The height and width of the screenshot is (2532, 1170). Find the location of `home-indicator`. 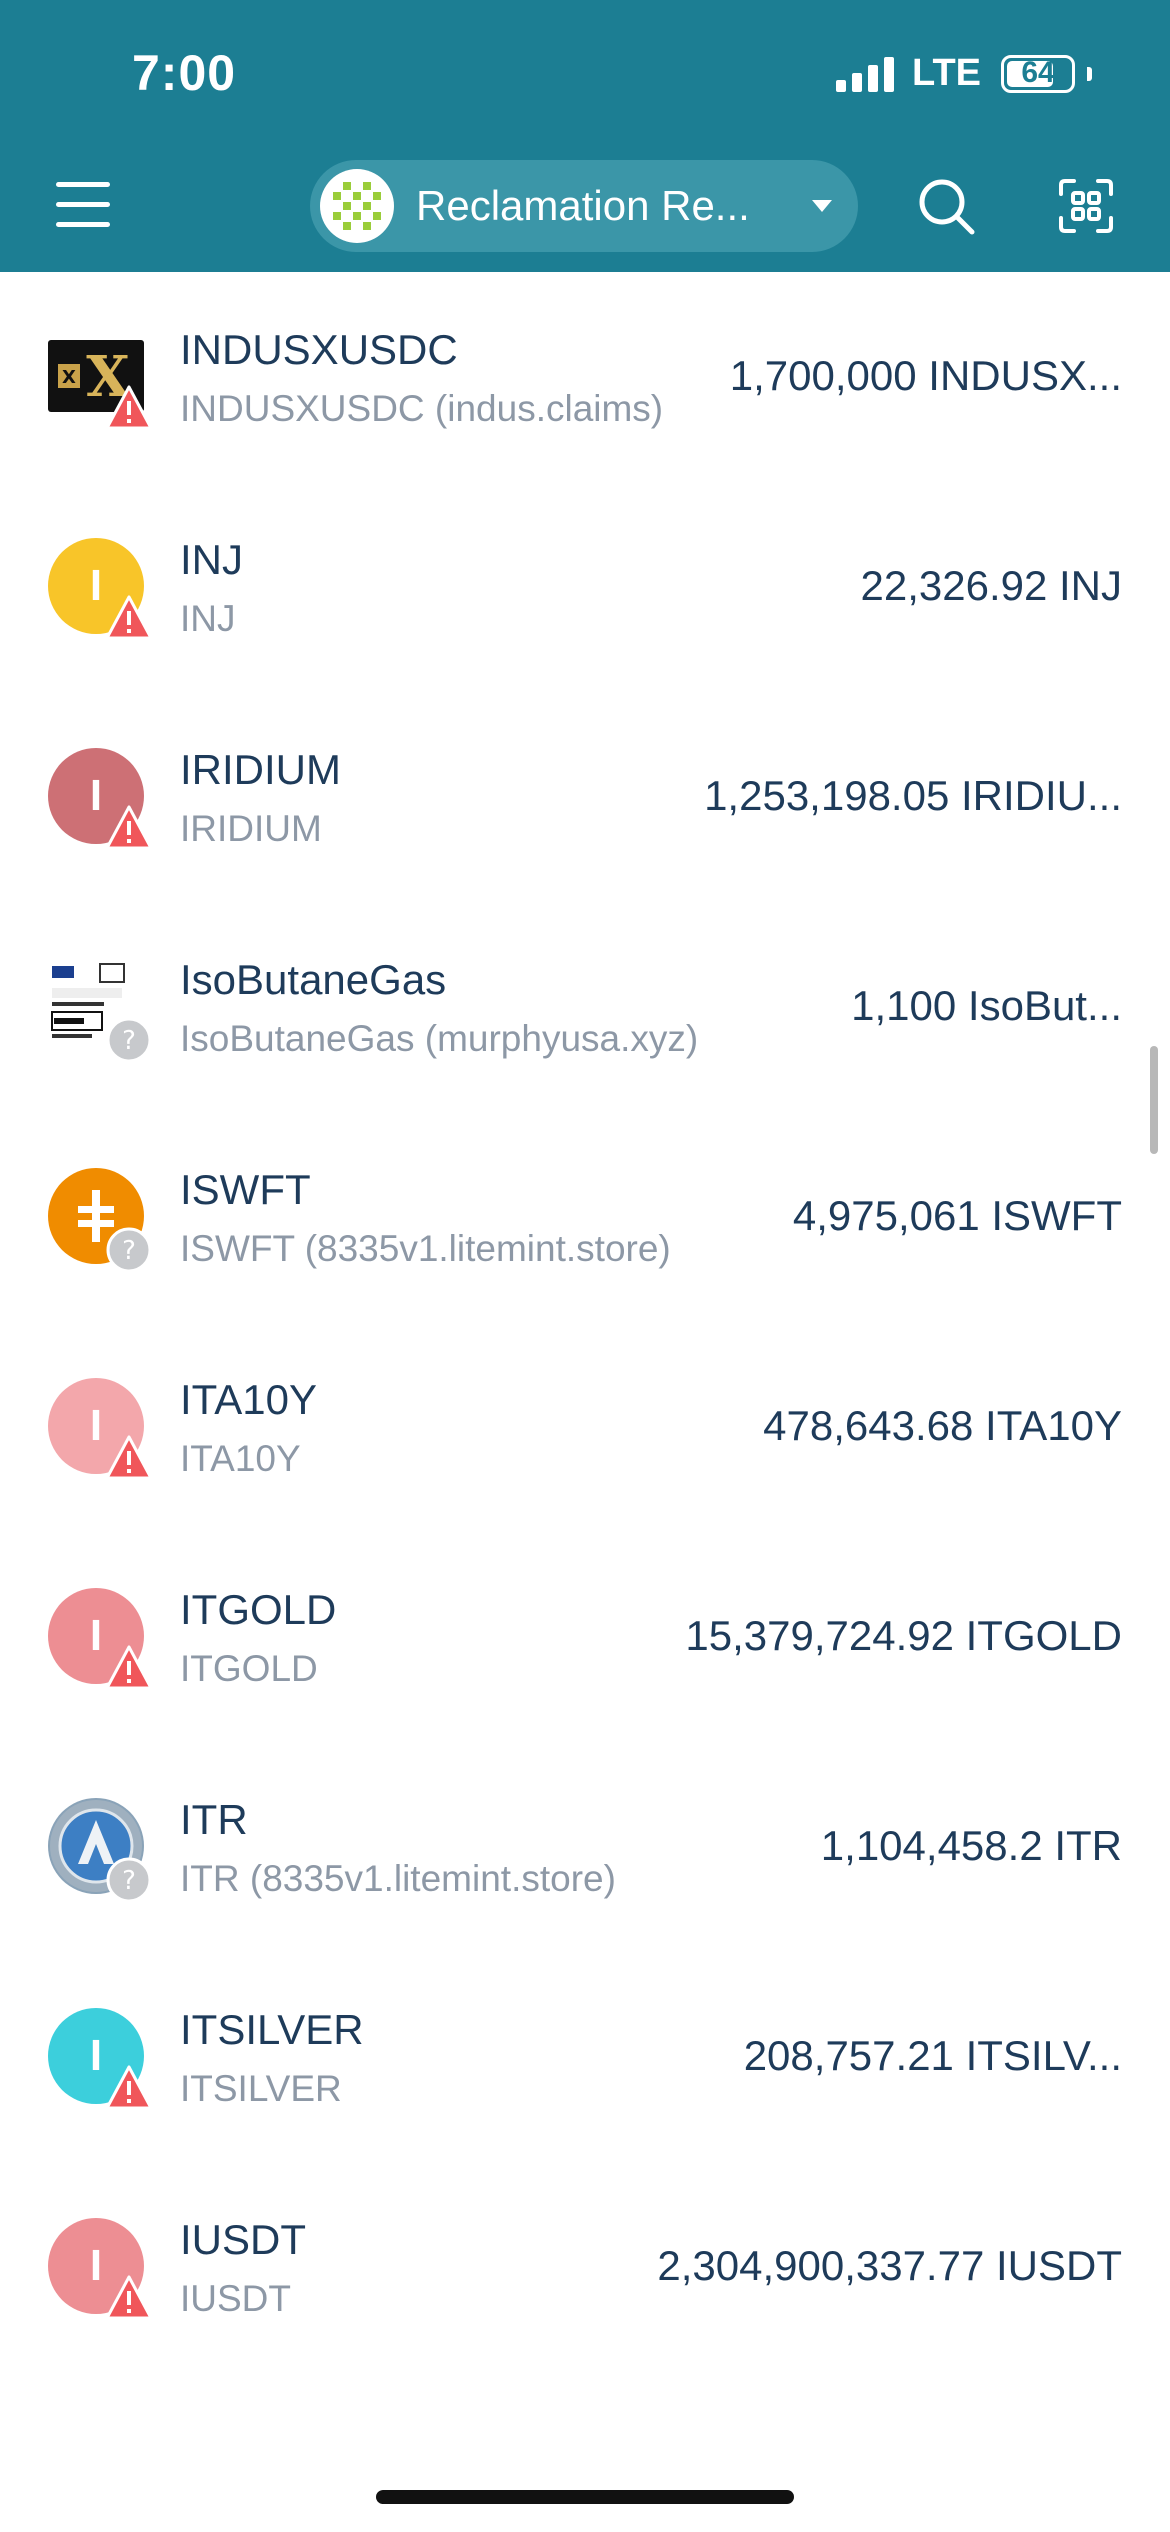

home-indicator is located at coordinates (585, 2497).